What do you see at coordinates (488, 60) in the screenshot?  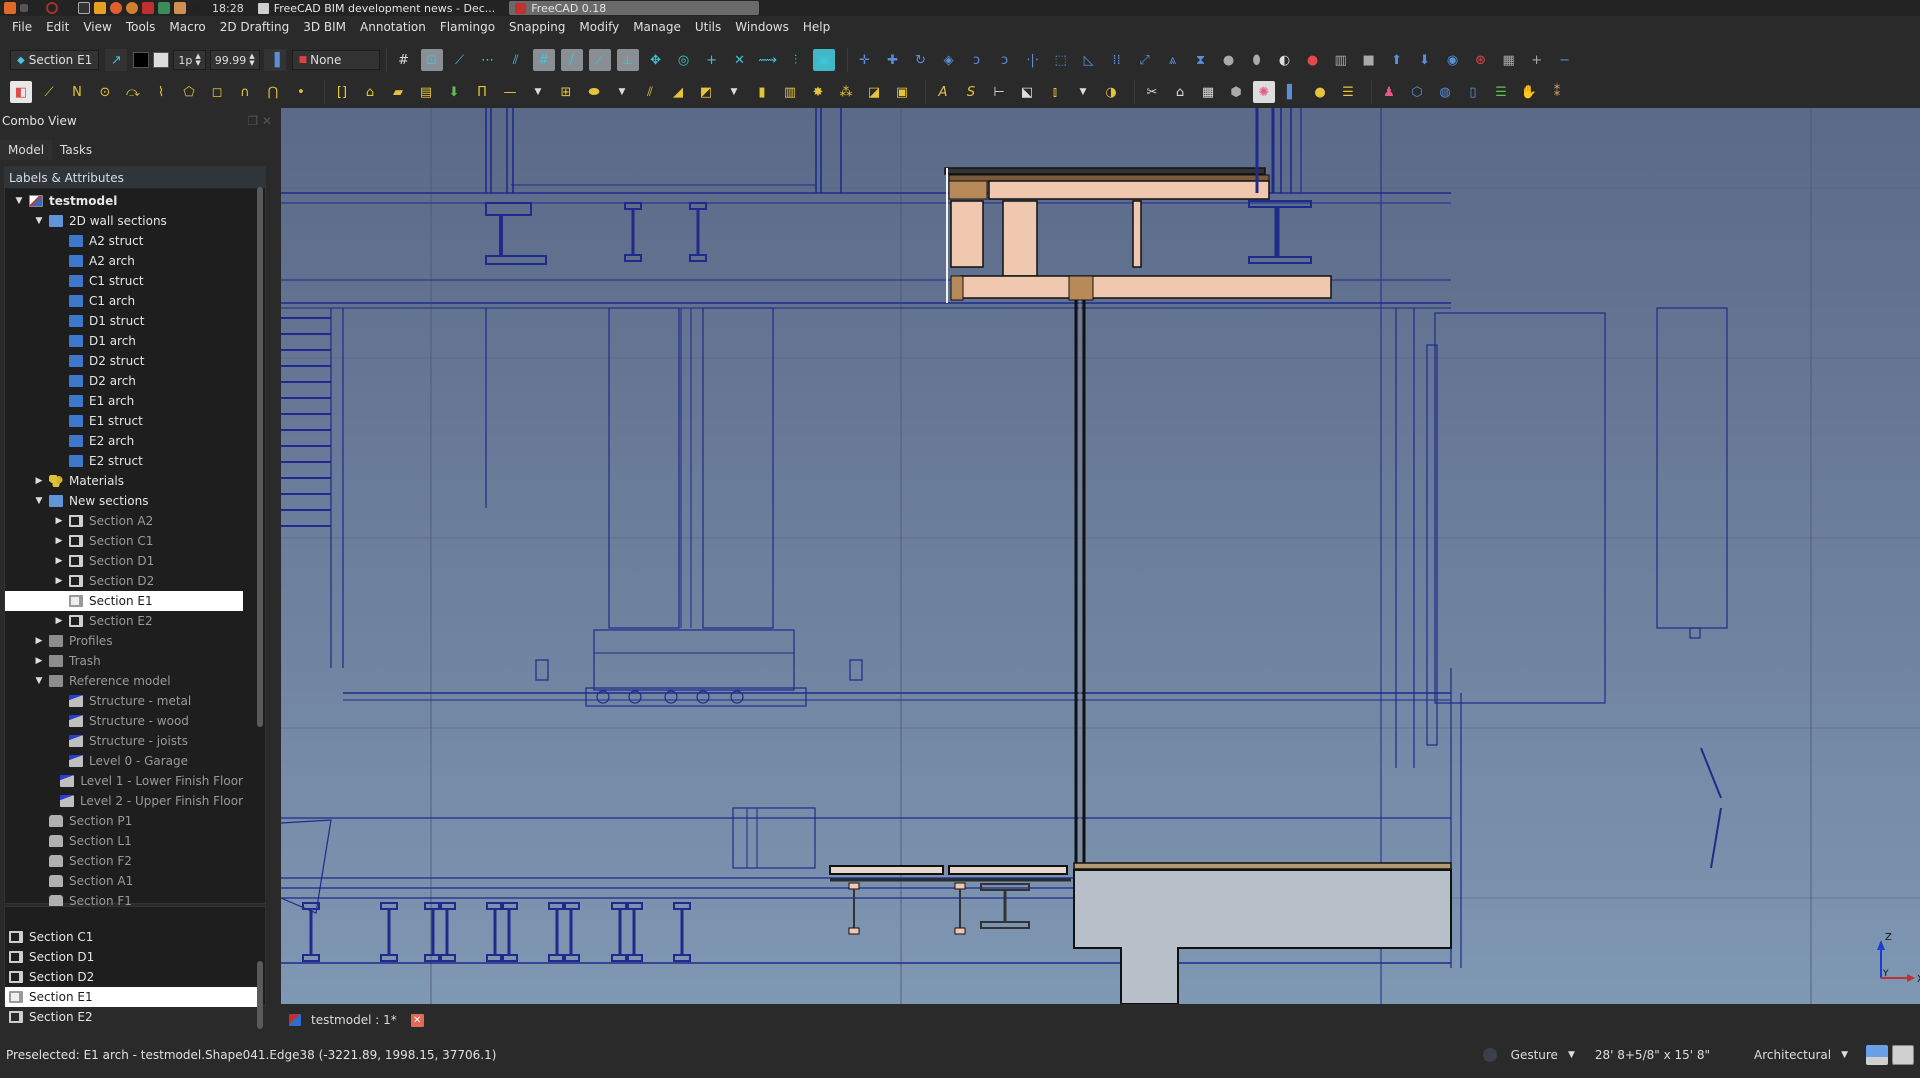 I see `snap-midpoint-icon: ⋯` at bounding box center [488, 60].